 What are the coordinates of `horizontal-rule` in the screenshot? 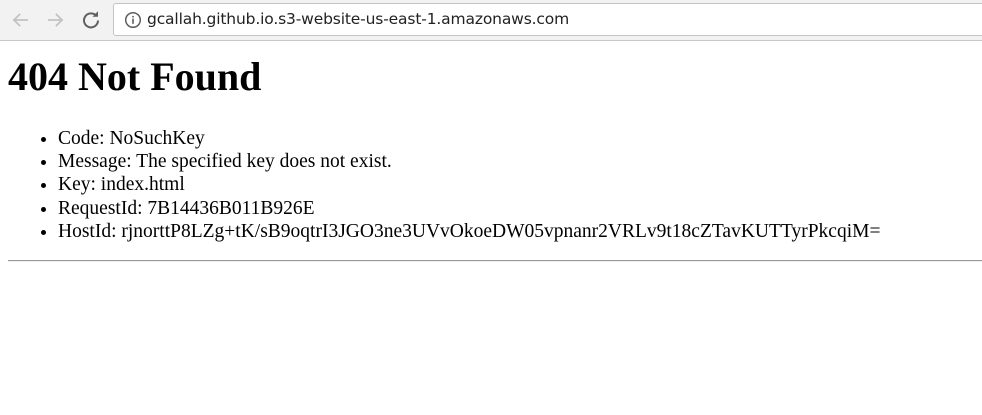 It's located at (495, 261).